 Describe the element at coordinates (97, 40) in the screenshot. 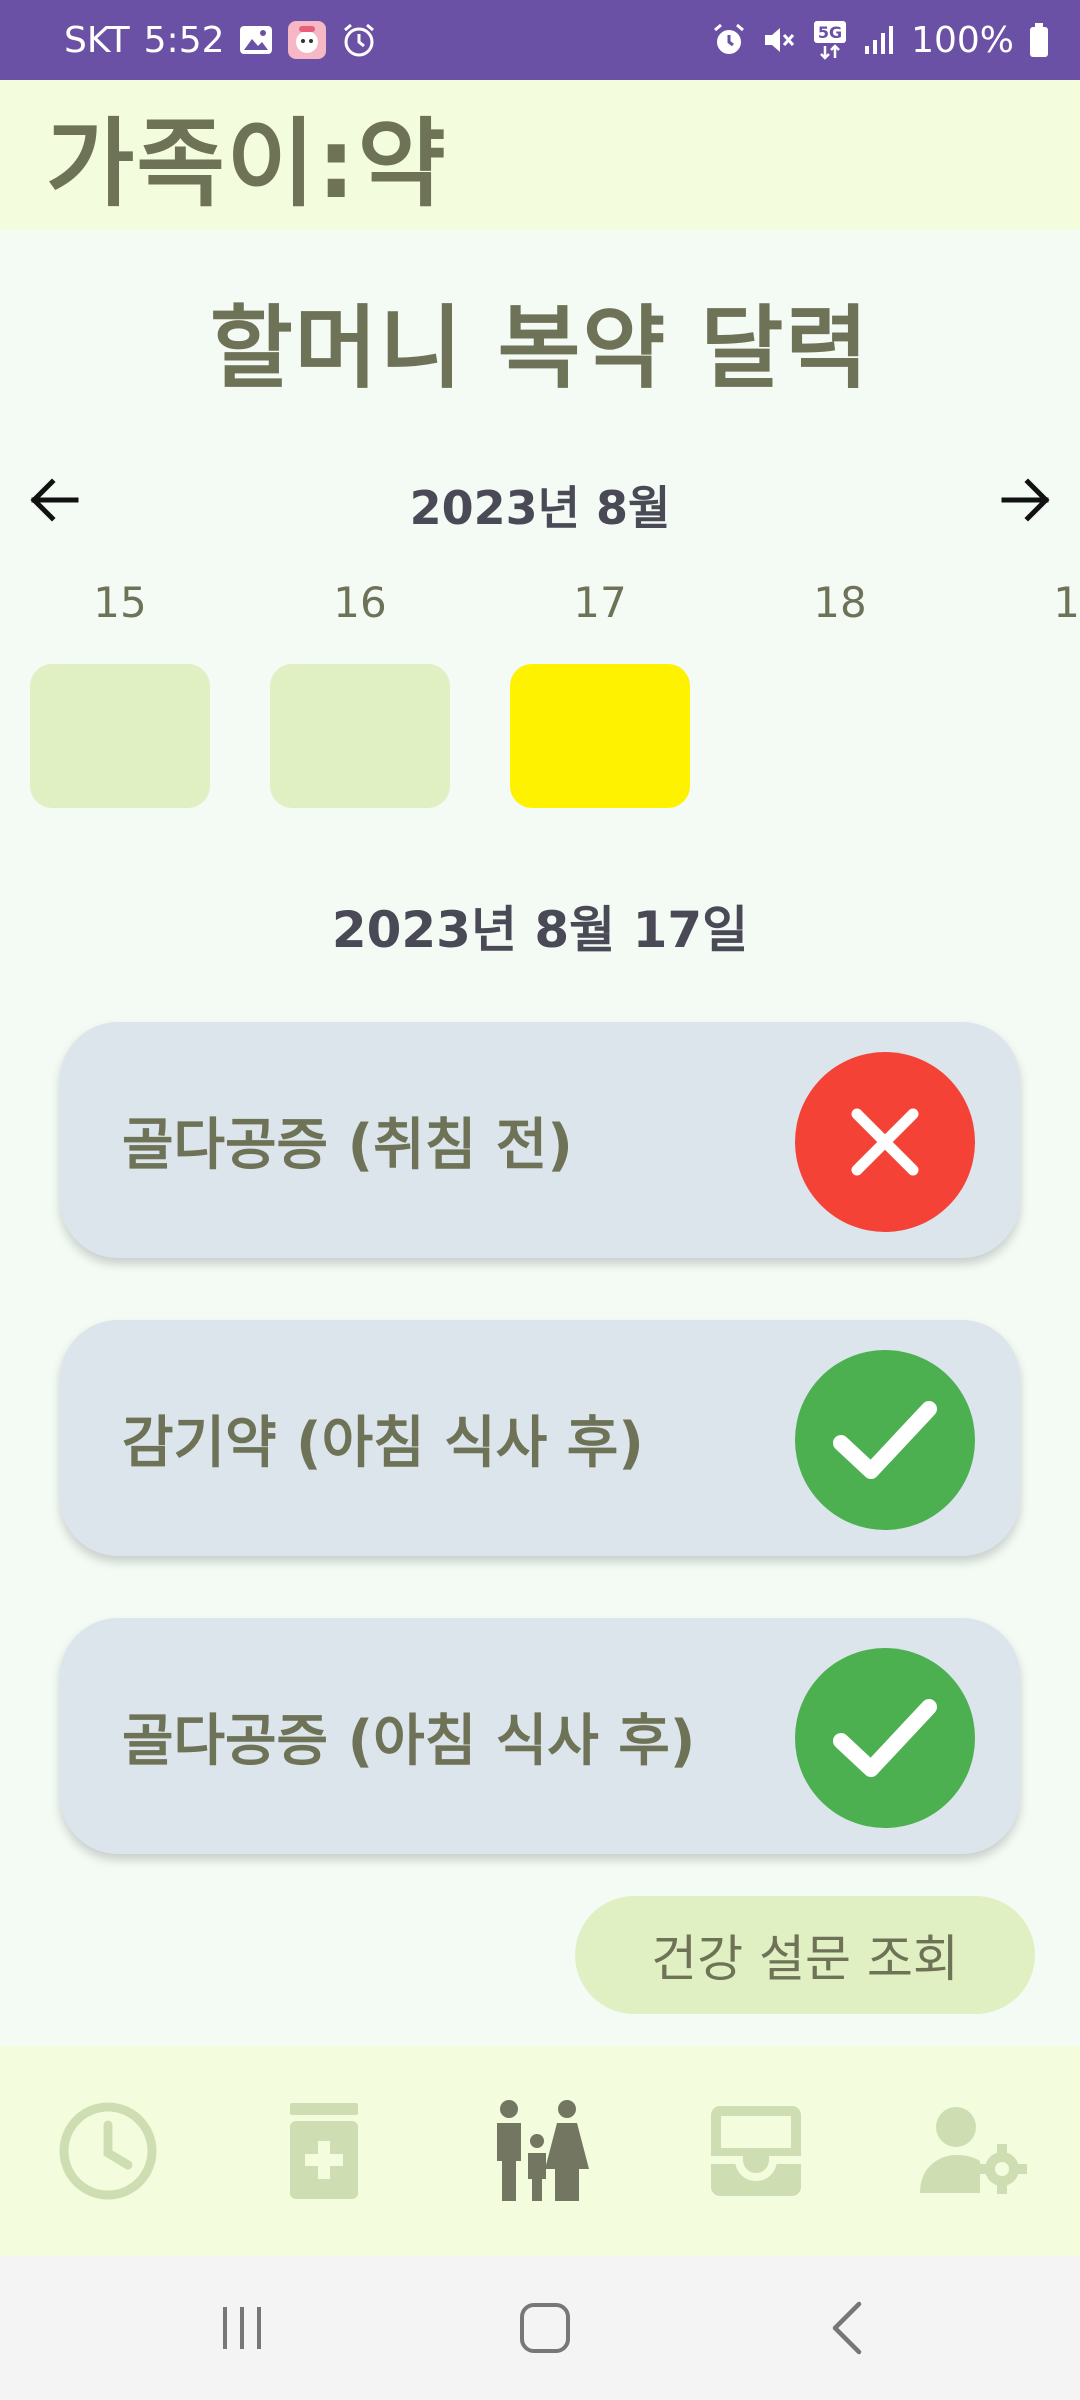

I see `carrier-label: SKT` at that location.